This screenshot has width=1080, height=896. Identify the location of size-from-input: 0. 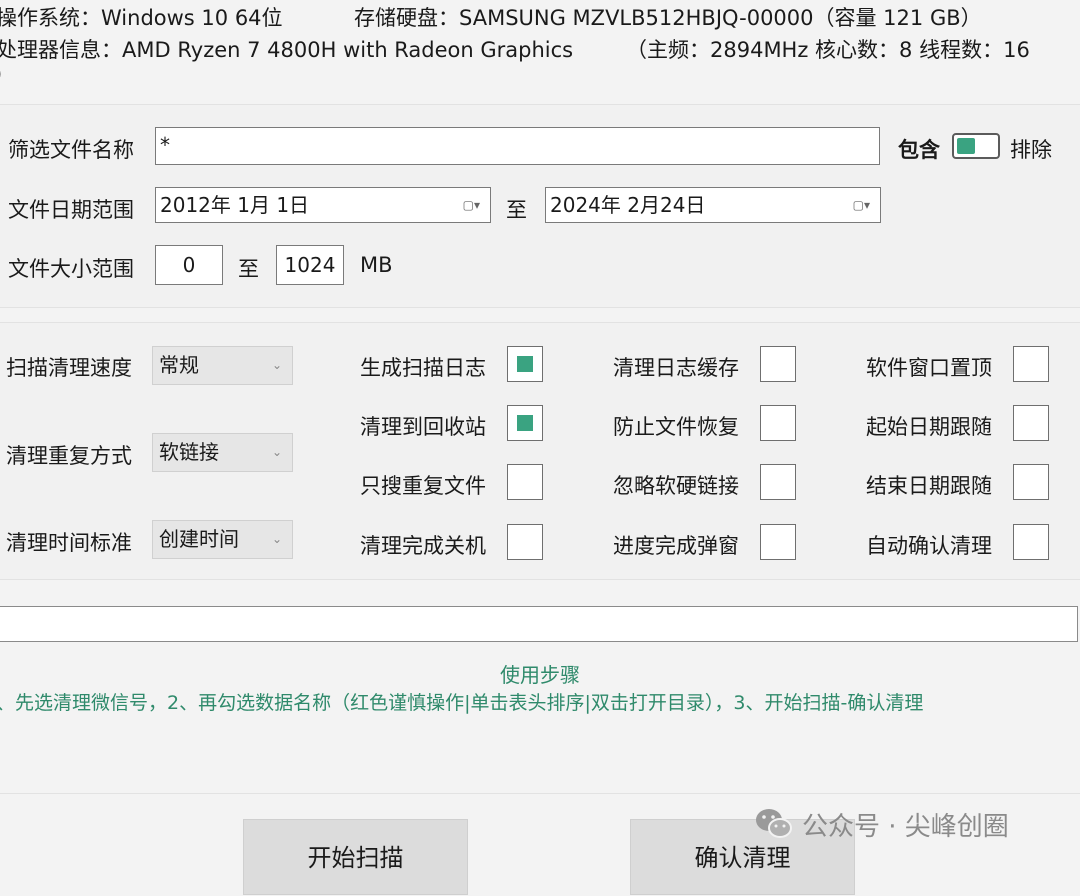
(189, 265).